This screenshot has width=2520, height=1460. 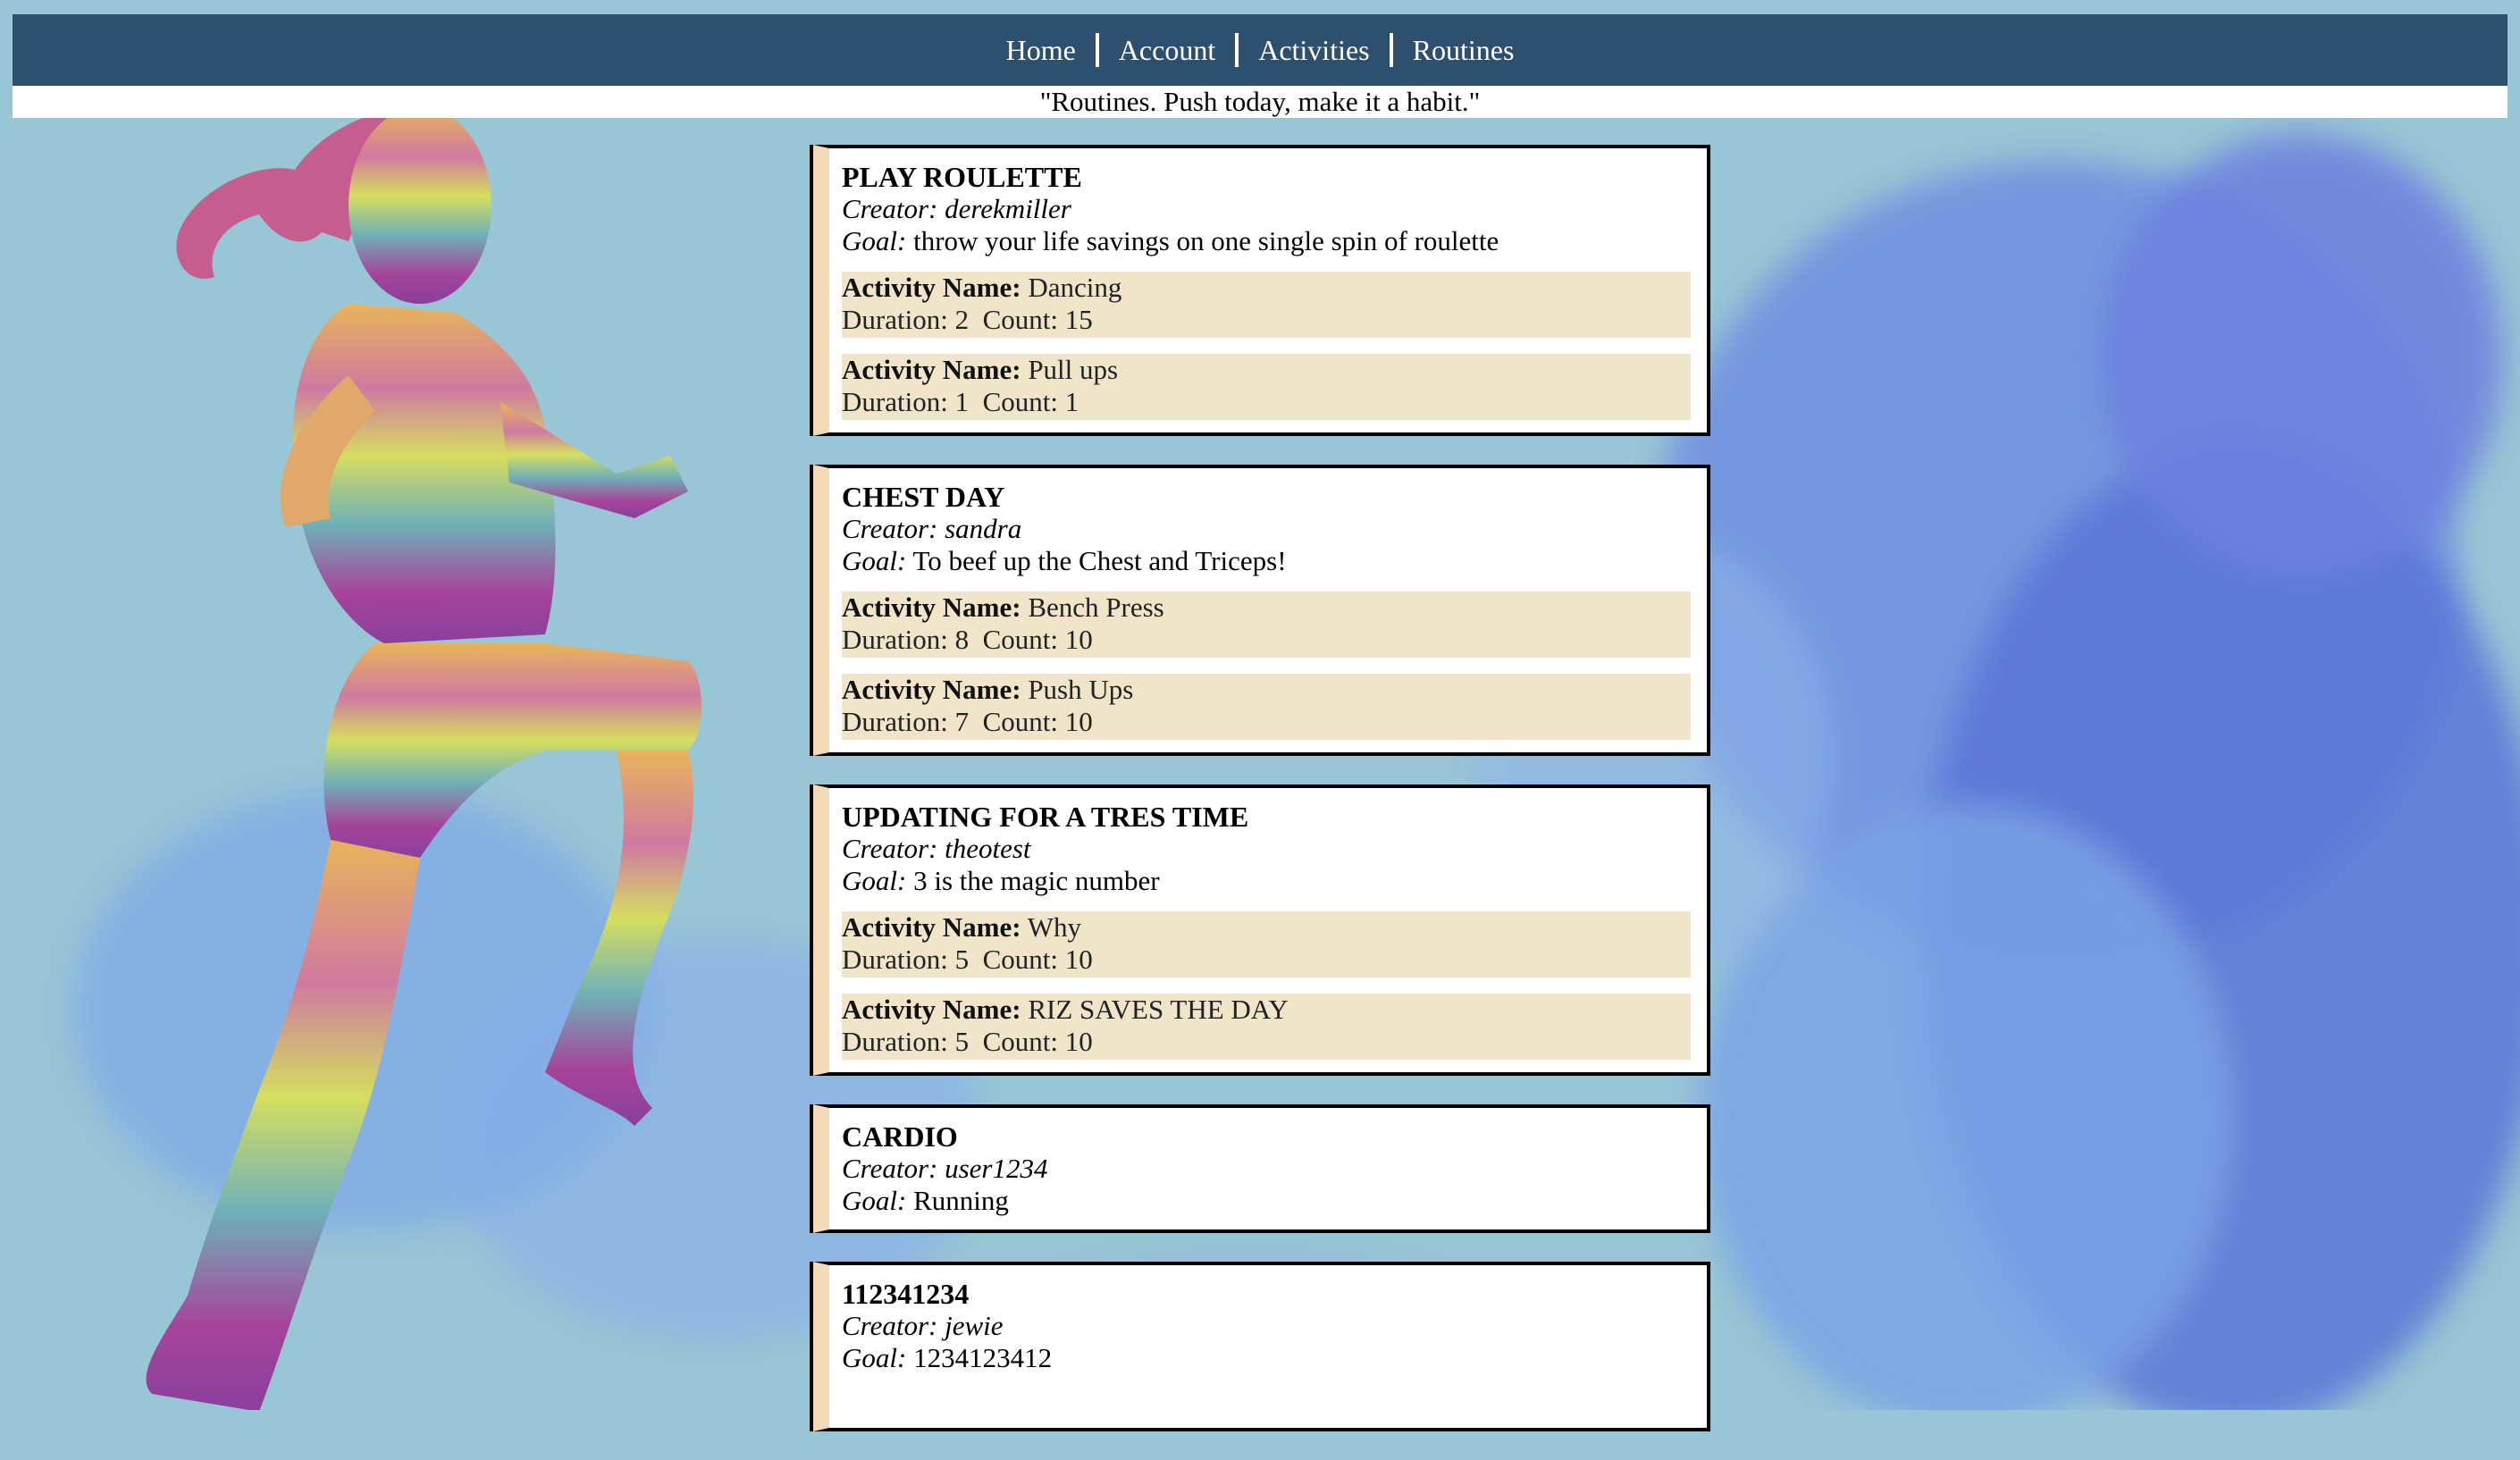 I want to click on routine-goal: Goal: Running, so click(x=1266, y=1201).